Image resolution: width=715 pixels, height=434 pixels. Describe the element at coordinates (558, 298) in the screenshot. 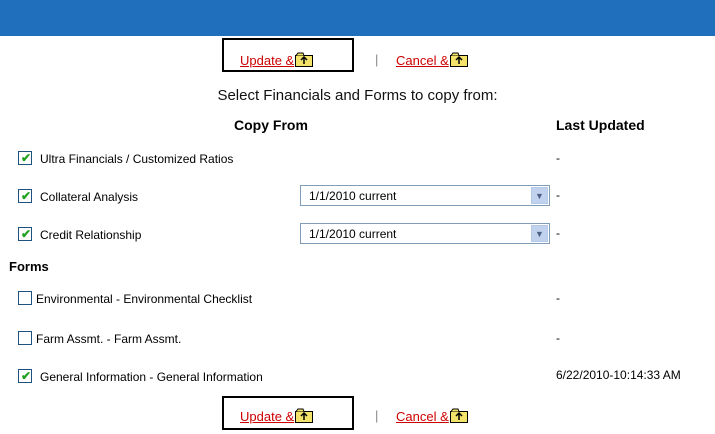

I see `environmental-last-updated: -` at that location.